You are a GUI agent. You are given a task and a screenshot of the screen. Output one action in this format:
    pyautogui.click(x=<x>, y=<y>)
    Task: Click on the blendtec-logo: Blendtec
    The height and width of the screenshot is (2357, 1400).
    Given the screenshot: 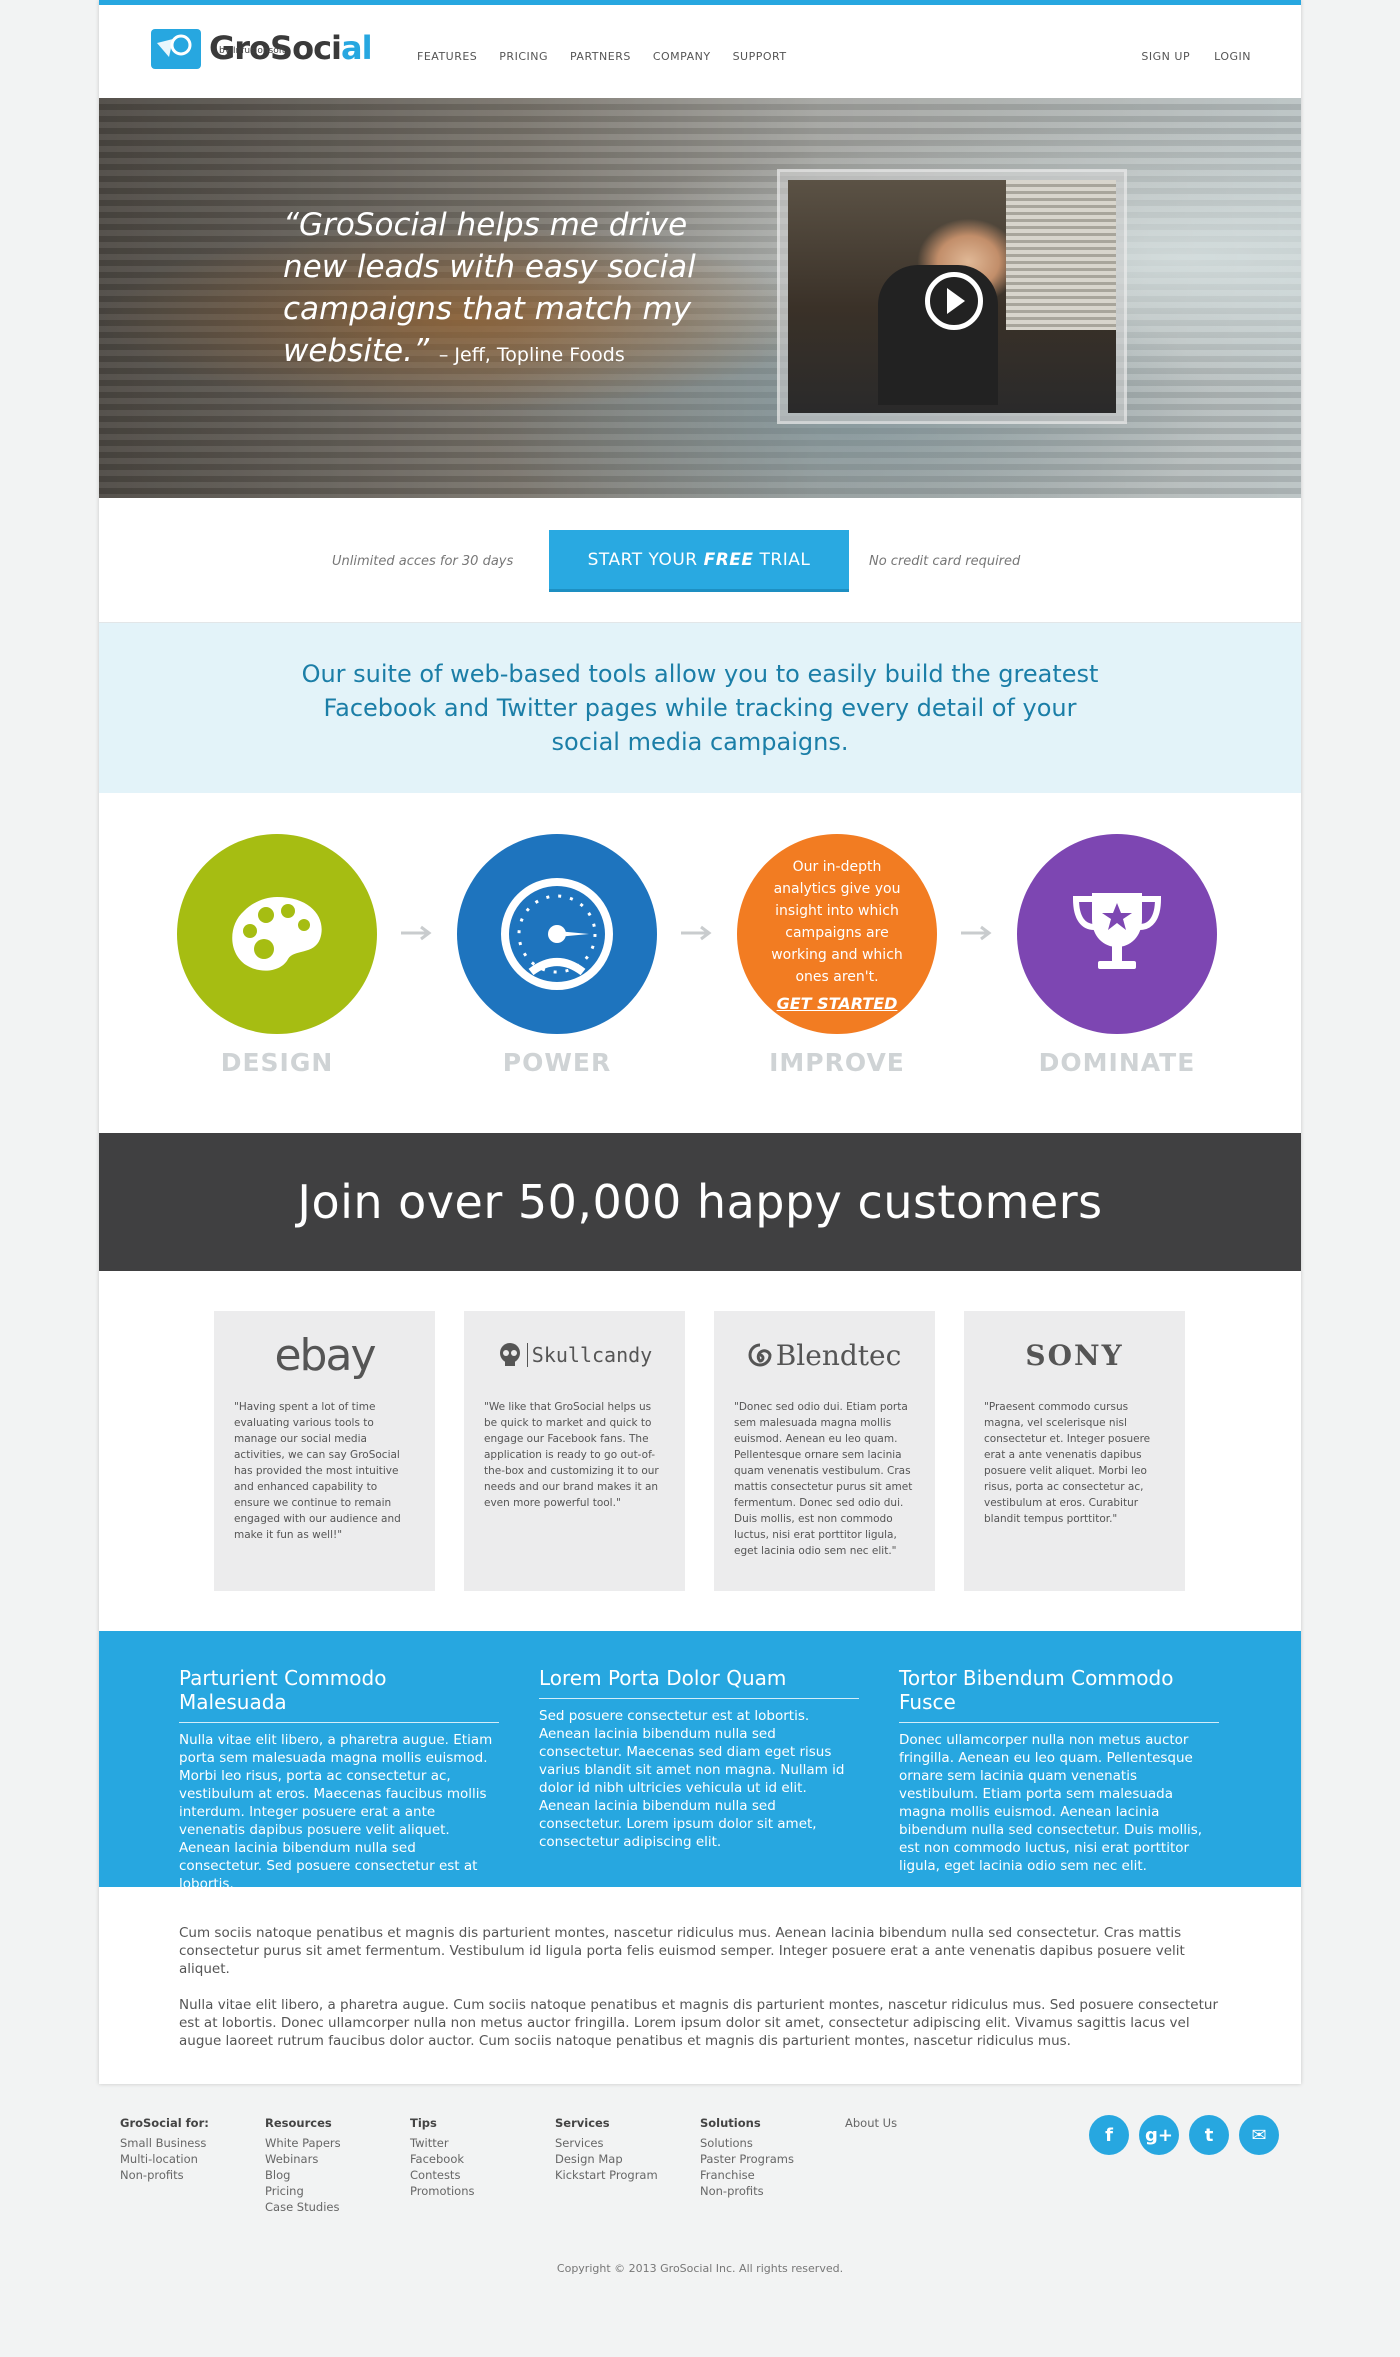 What is the action you would take?
    pyautogui.click(x=824, y=1355)
    